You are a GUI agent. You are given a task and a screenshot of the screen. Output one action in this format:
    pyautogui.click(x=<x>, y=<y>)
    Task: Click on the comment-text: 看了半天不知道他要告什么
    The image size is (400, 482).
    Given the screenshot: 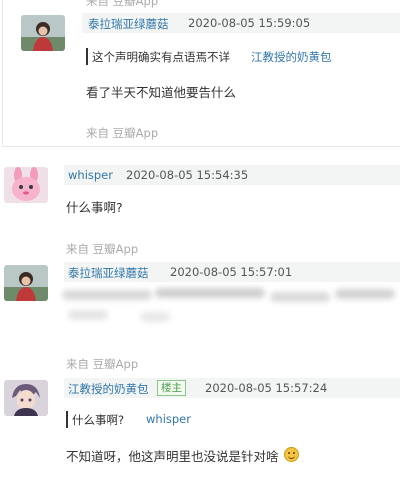 What is the action you would take?
    pyautogui.click(x=161, y=92)
    